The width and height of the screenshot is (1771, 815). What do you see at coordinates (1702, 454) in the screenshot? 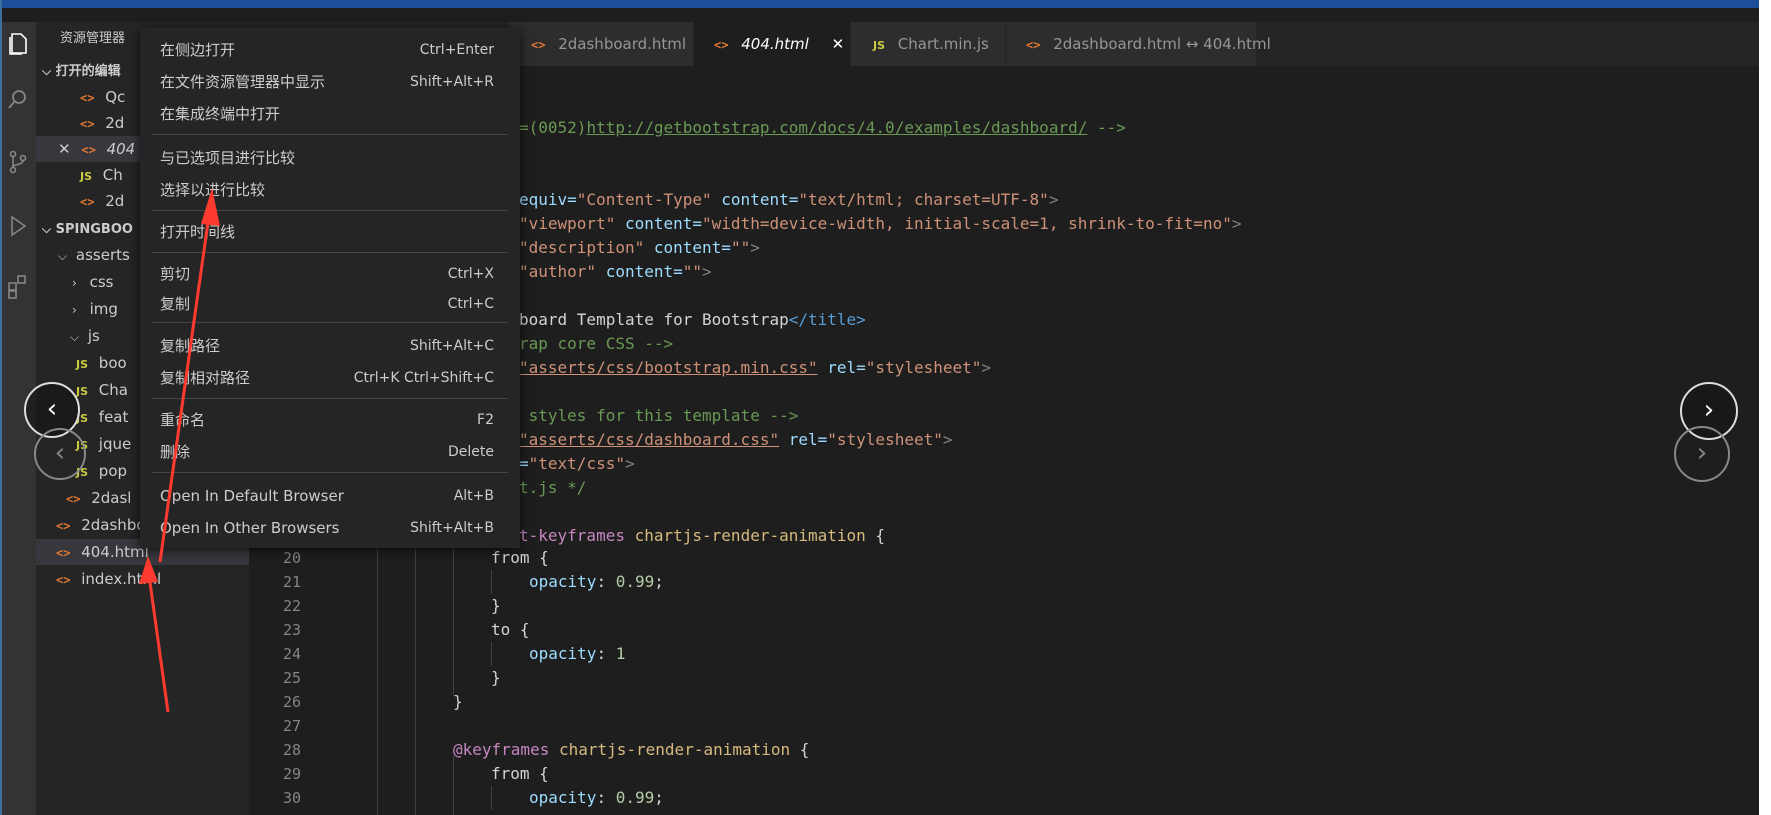
I see `next-arrow-shadow-icon: ›` at bounding box center [1702, 454].